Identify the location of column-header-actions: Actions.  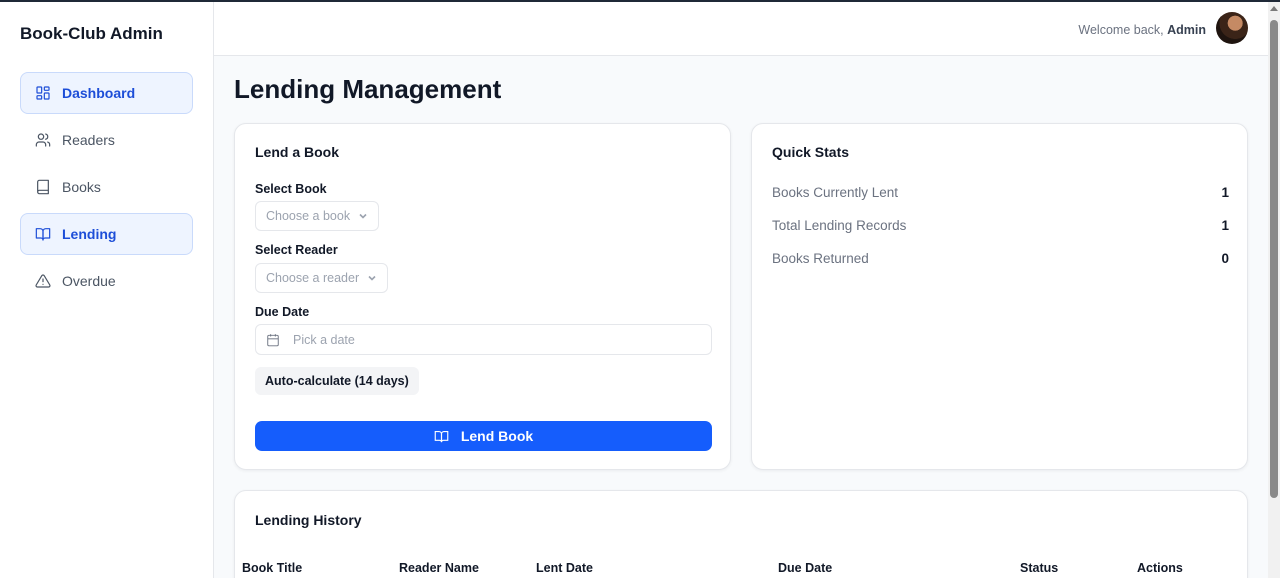
(1160, 568).